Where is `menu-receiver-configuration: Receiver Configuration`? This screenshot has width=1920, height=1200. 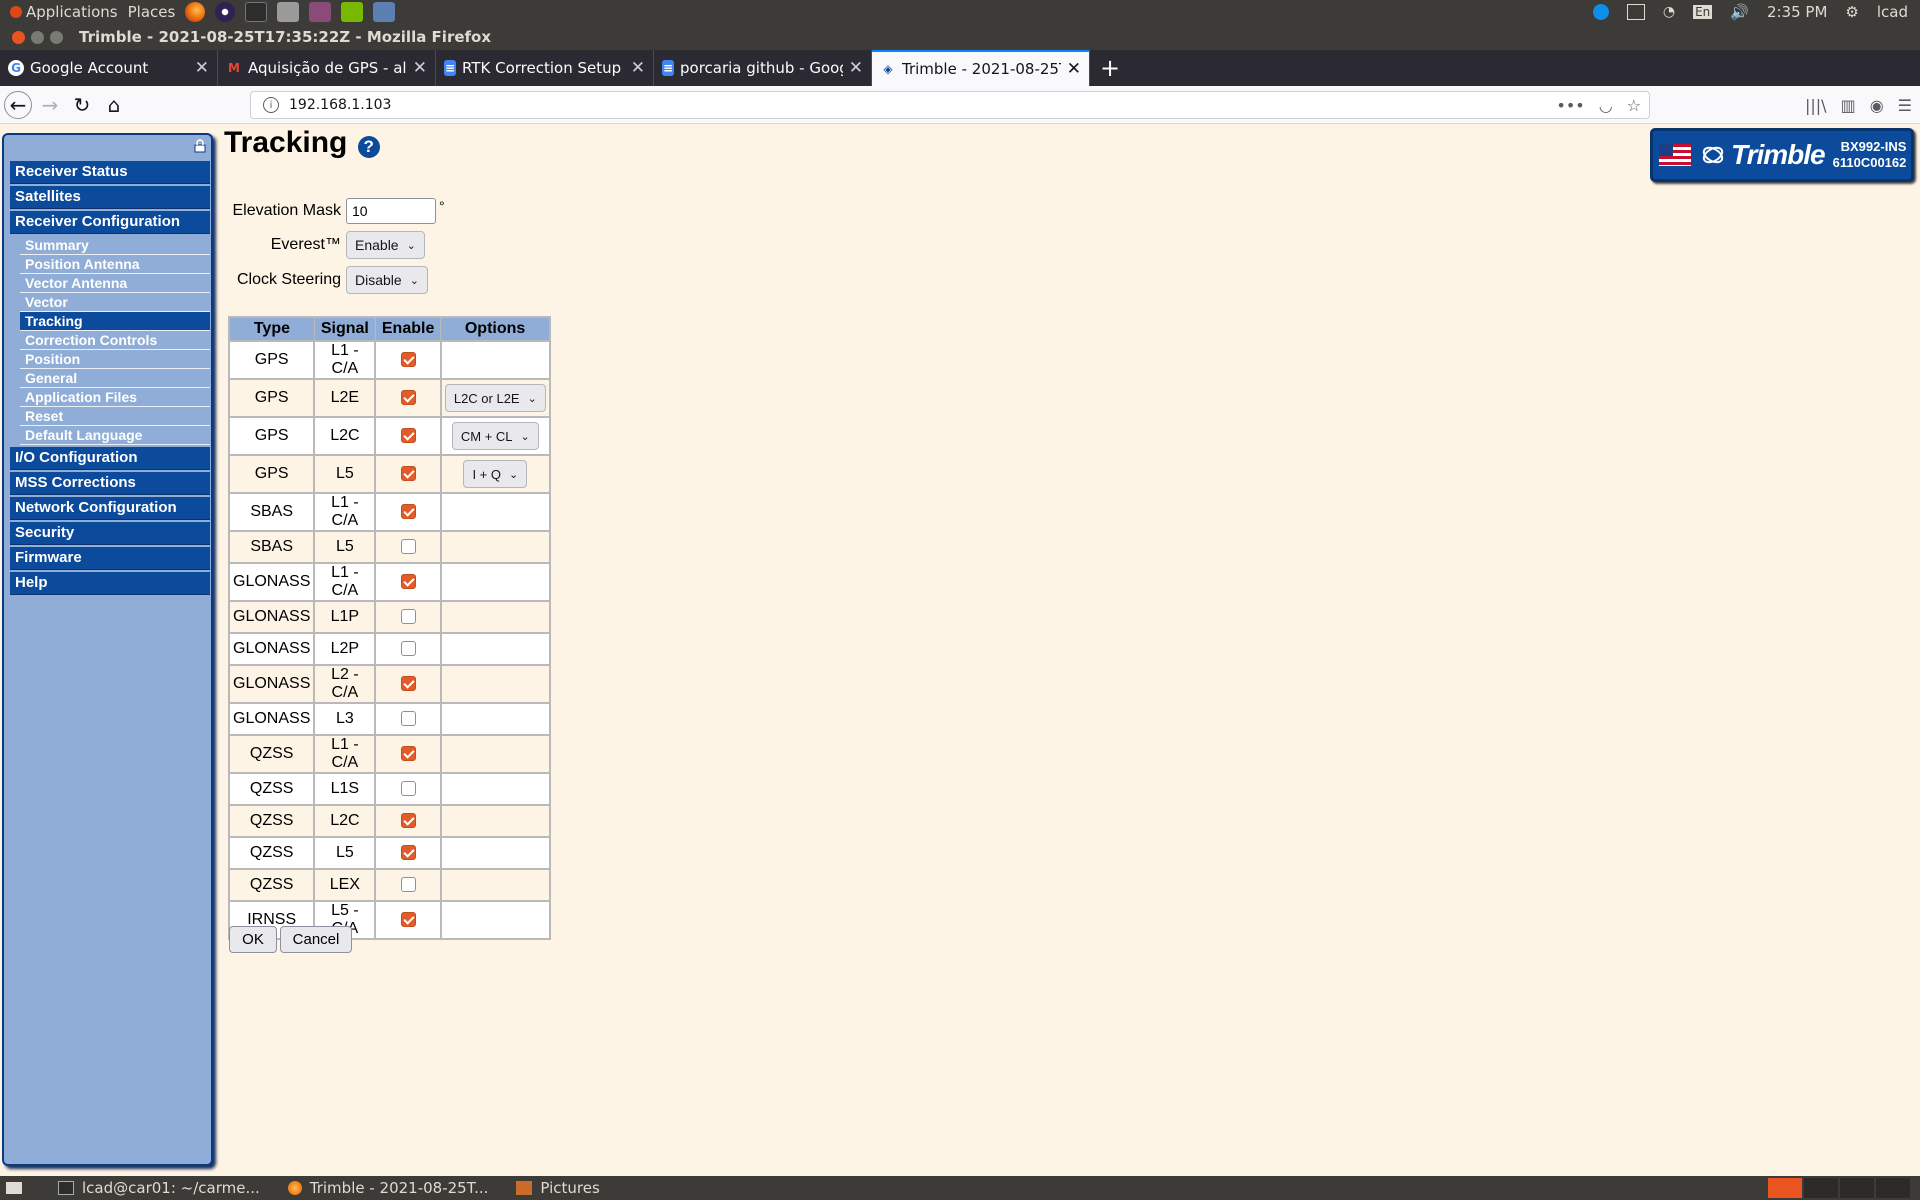 menu-receiver-configuration: Receiver Configuration is located at coordinates (110, 222).